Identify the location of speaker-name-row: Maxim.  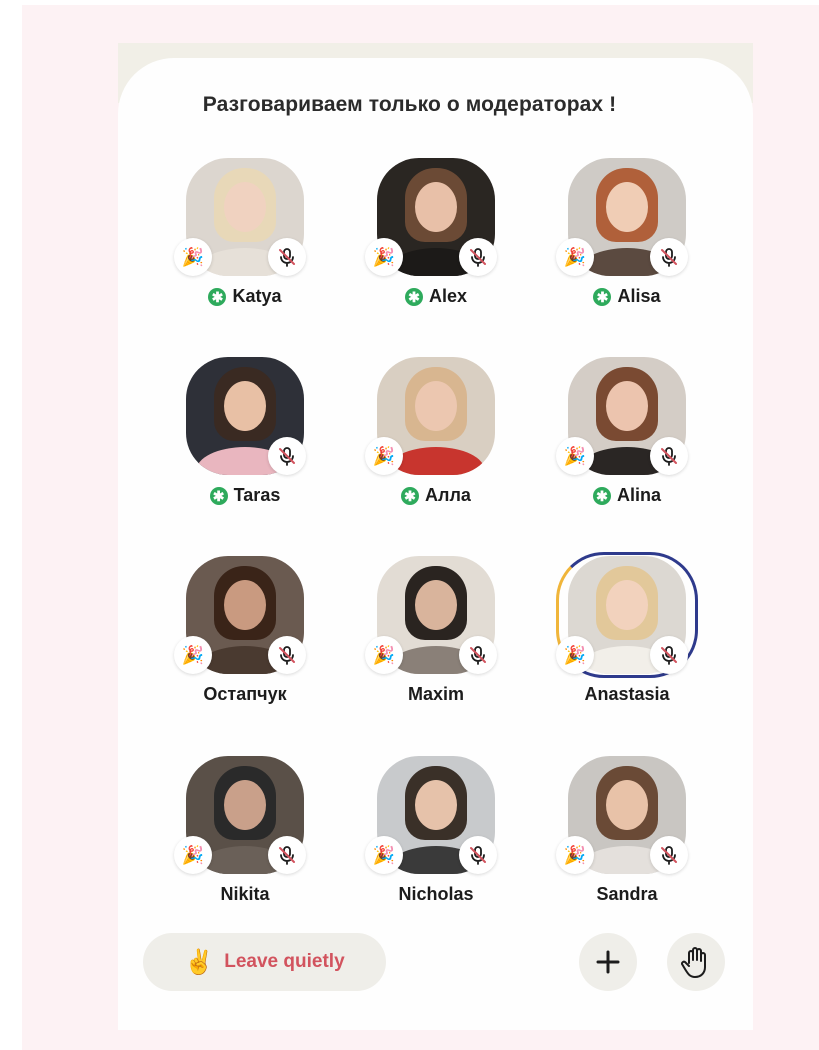
(436, 694).